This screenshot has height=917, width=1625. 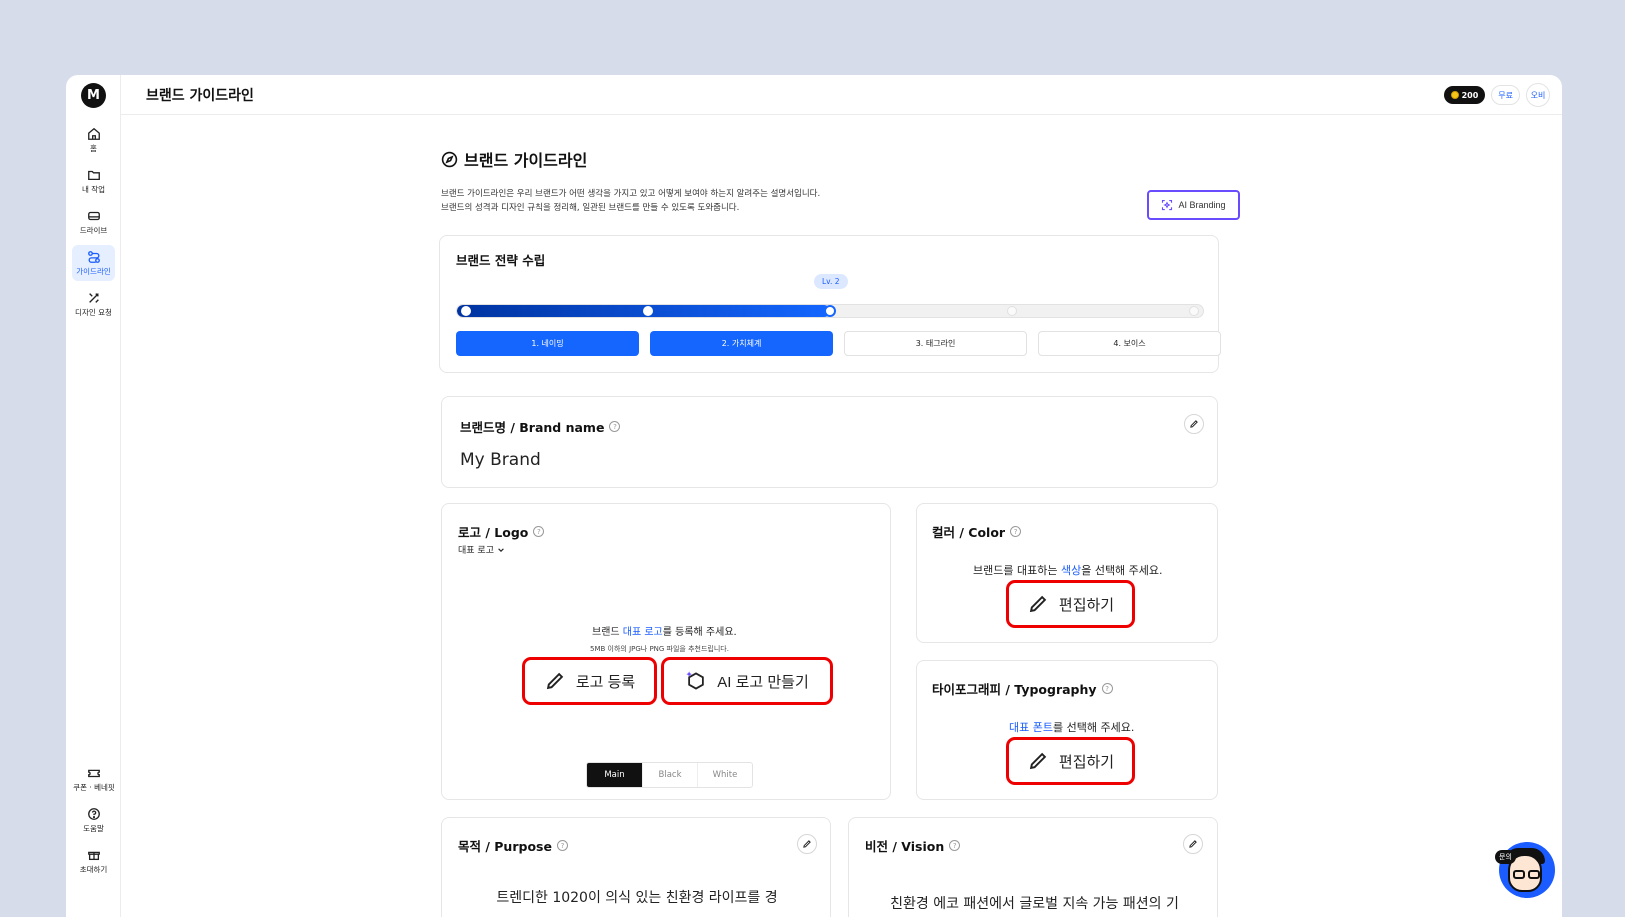 I want to click on sidebar-item-design-request: 디자인 요청, so click(x=93, y=304).